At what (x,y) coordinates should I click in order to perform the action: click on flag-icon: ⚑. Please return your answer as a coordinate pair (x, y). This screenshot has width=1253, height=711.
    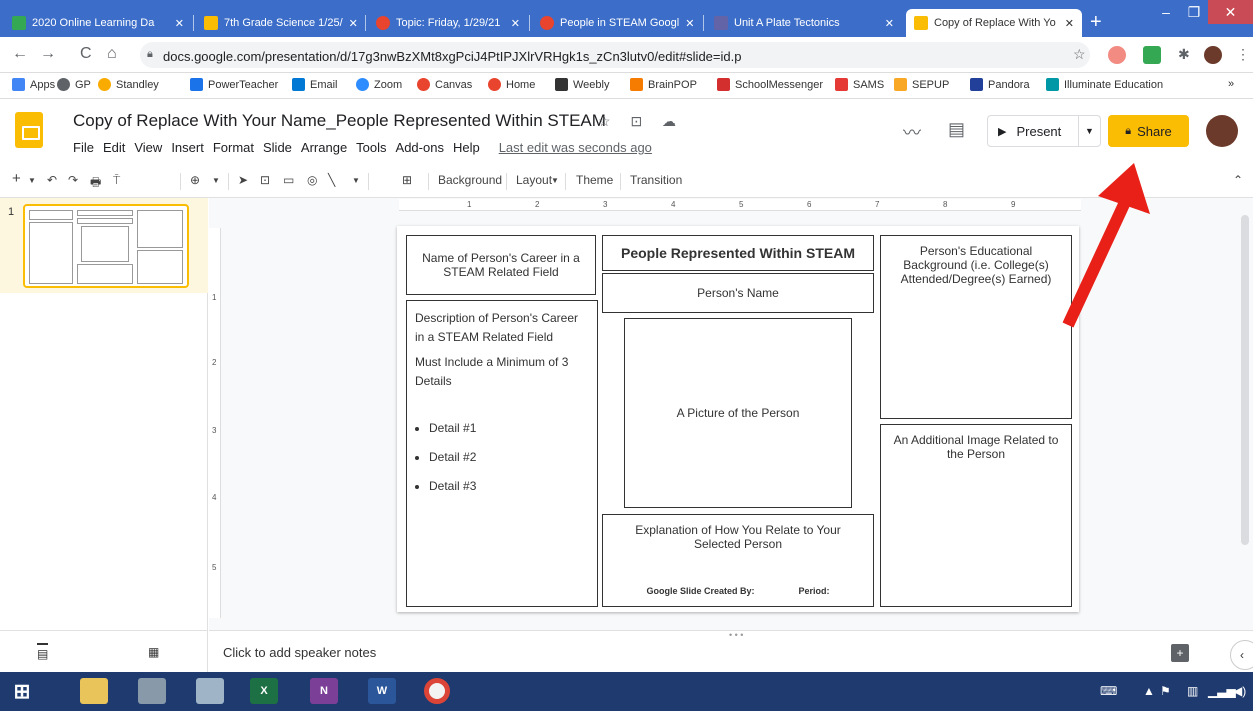
    Looking at the image, I should click on (1165, 691).